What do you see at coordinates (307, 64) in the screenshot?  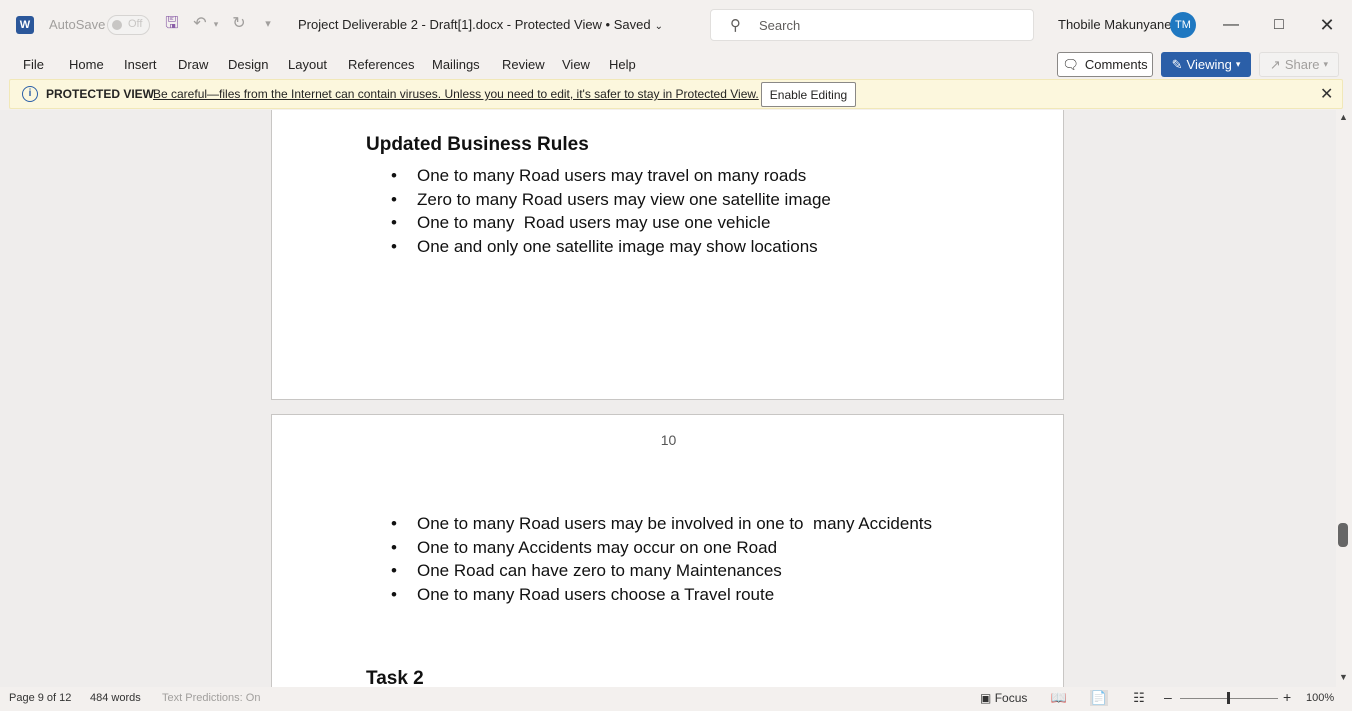 I see `tab-layout: Layout` at bounding box center [307, 64].